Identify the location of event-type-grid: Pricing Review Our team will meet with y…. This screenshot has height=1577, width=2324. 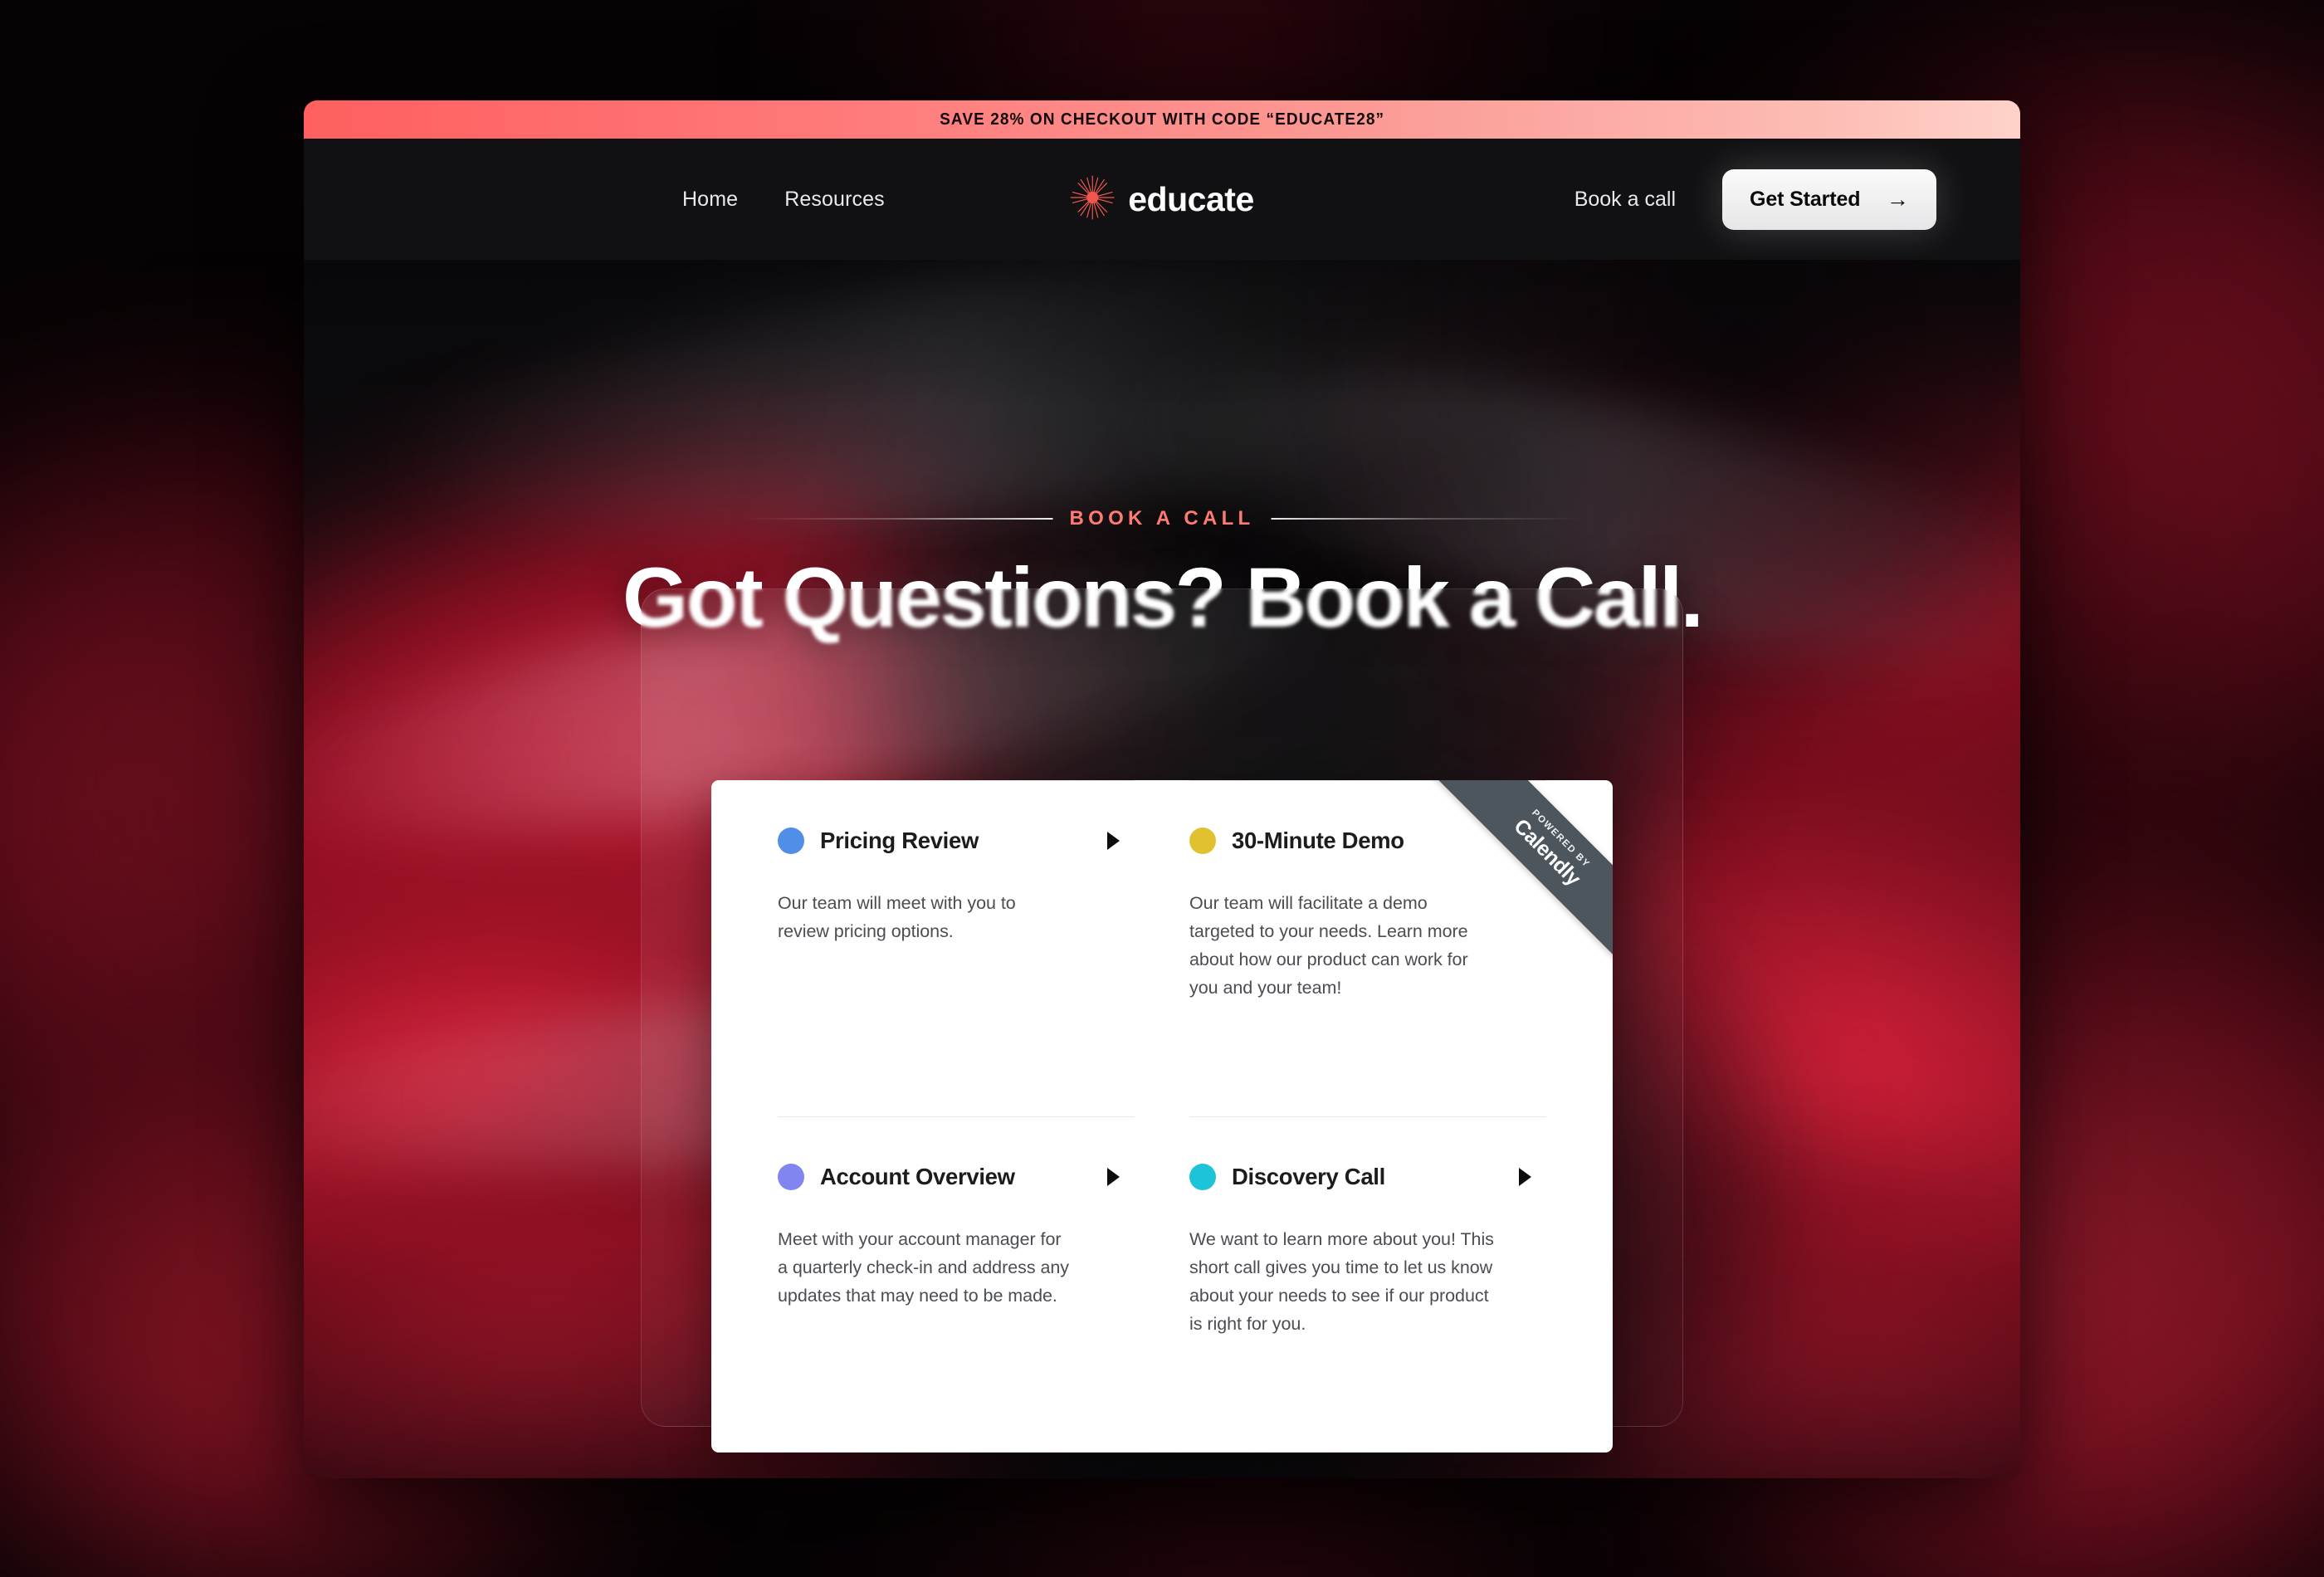
(1162, 1116).